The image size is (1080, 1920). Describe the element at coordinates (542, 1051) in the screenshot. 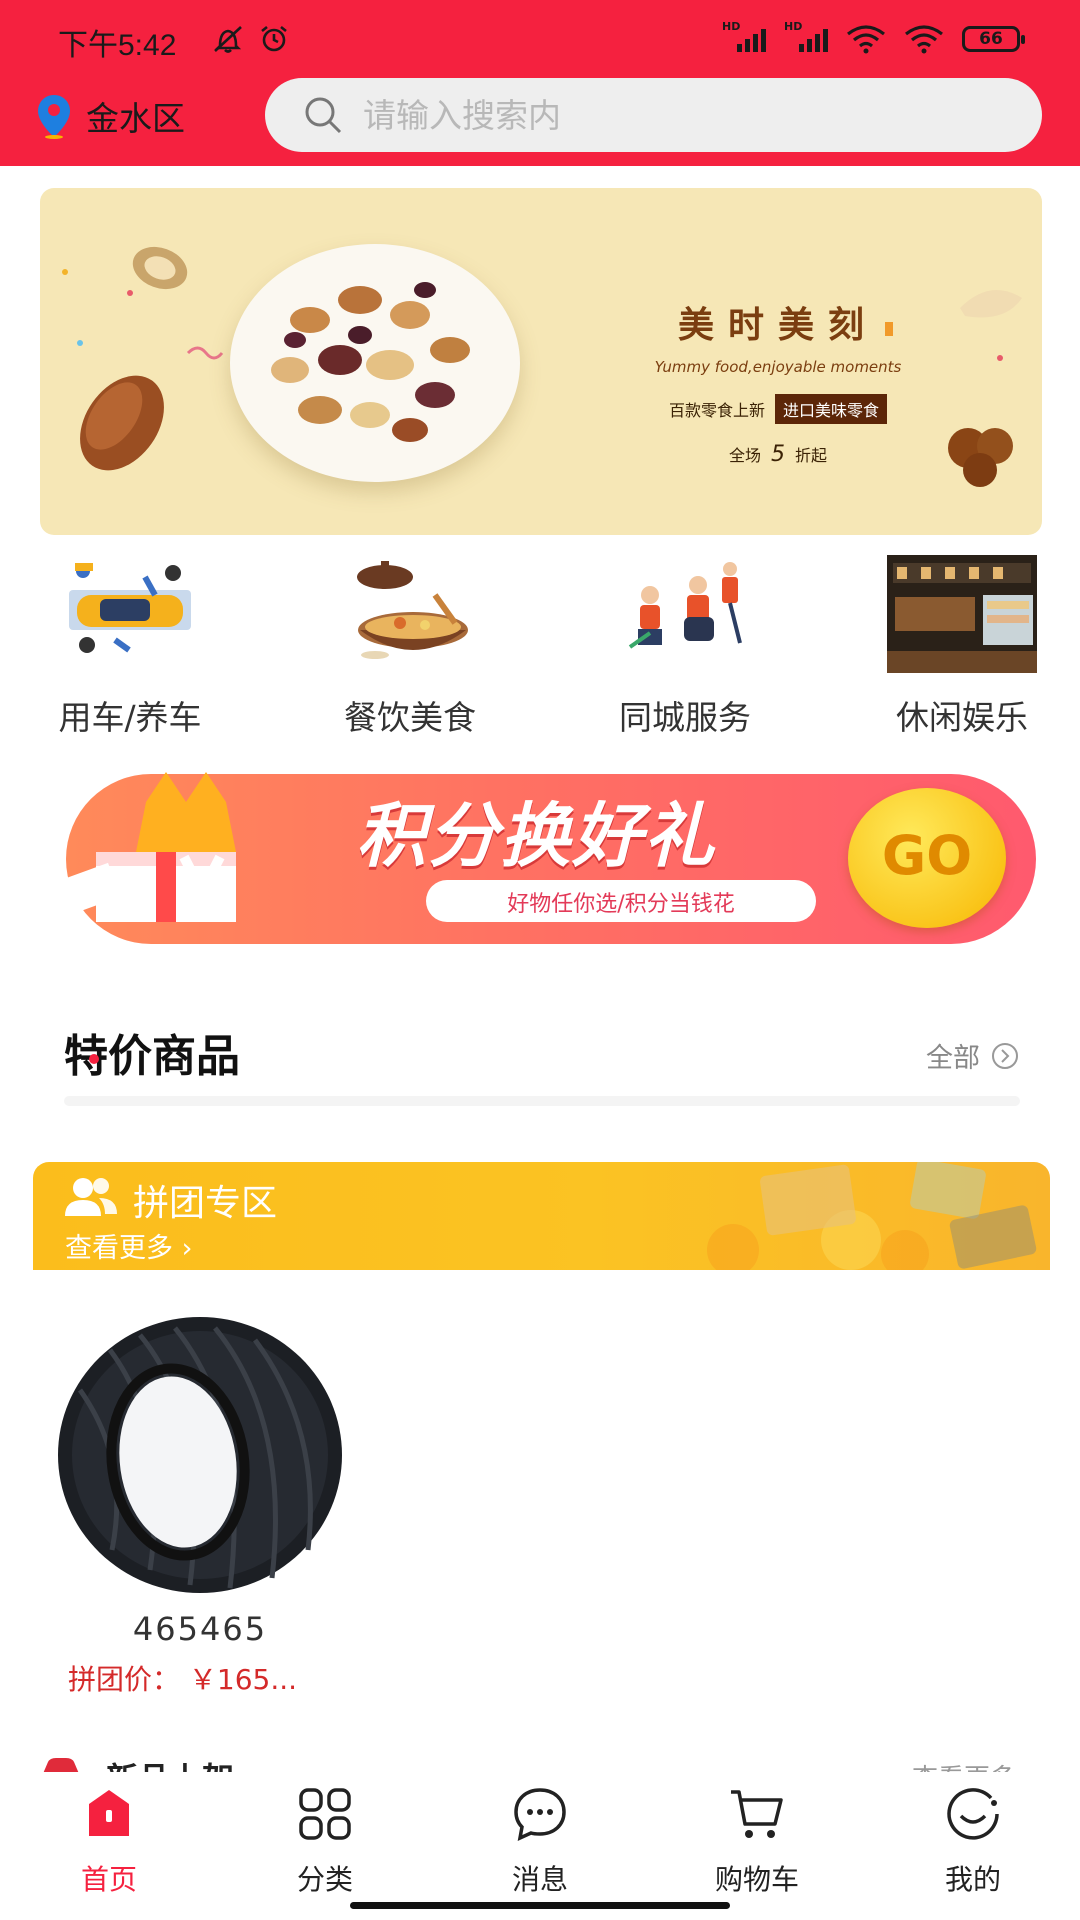

I see `specials-header: 特价商品 全部` at that location.